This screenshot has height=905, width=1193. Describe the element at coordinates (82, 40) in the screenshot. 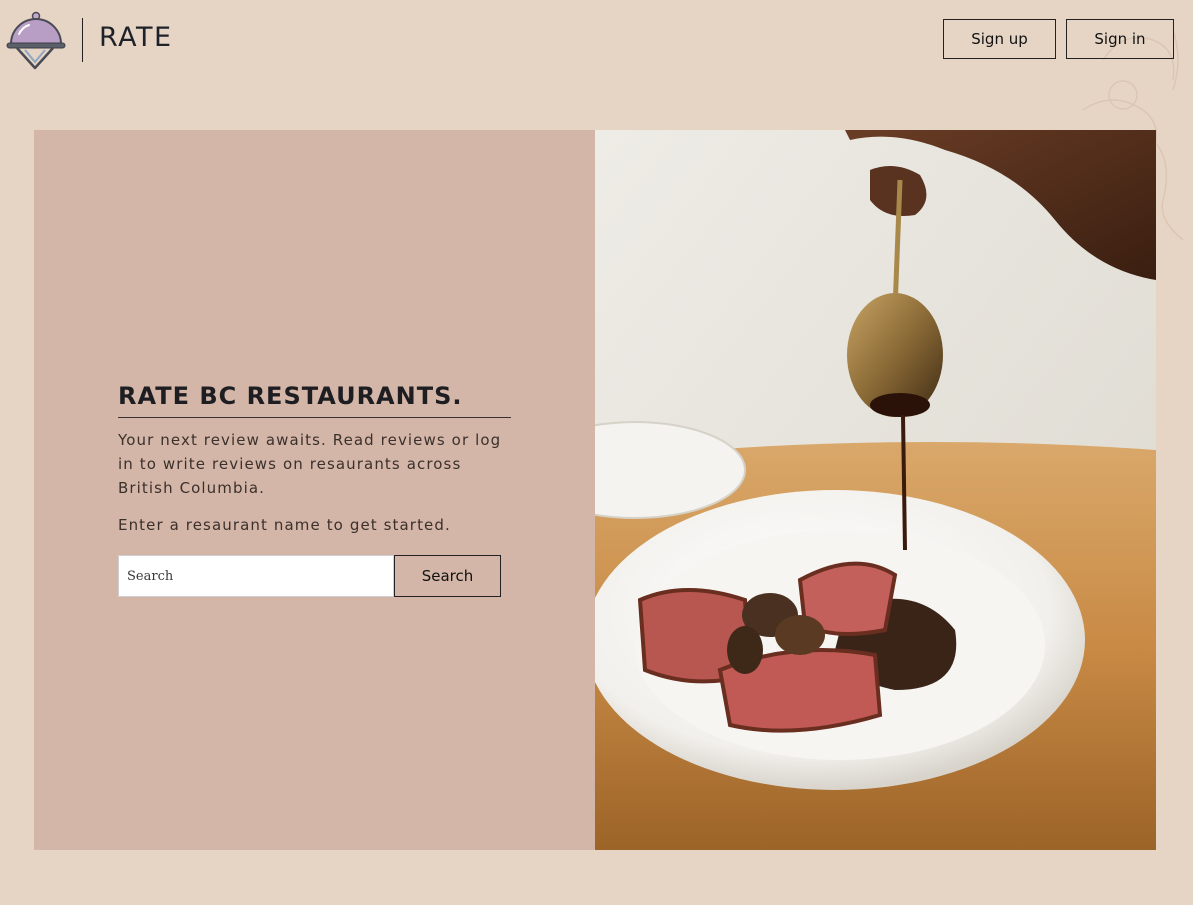

I see `logo-divider` at that location.